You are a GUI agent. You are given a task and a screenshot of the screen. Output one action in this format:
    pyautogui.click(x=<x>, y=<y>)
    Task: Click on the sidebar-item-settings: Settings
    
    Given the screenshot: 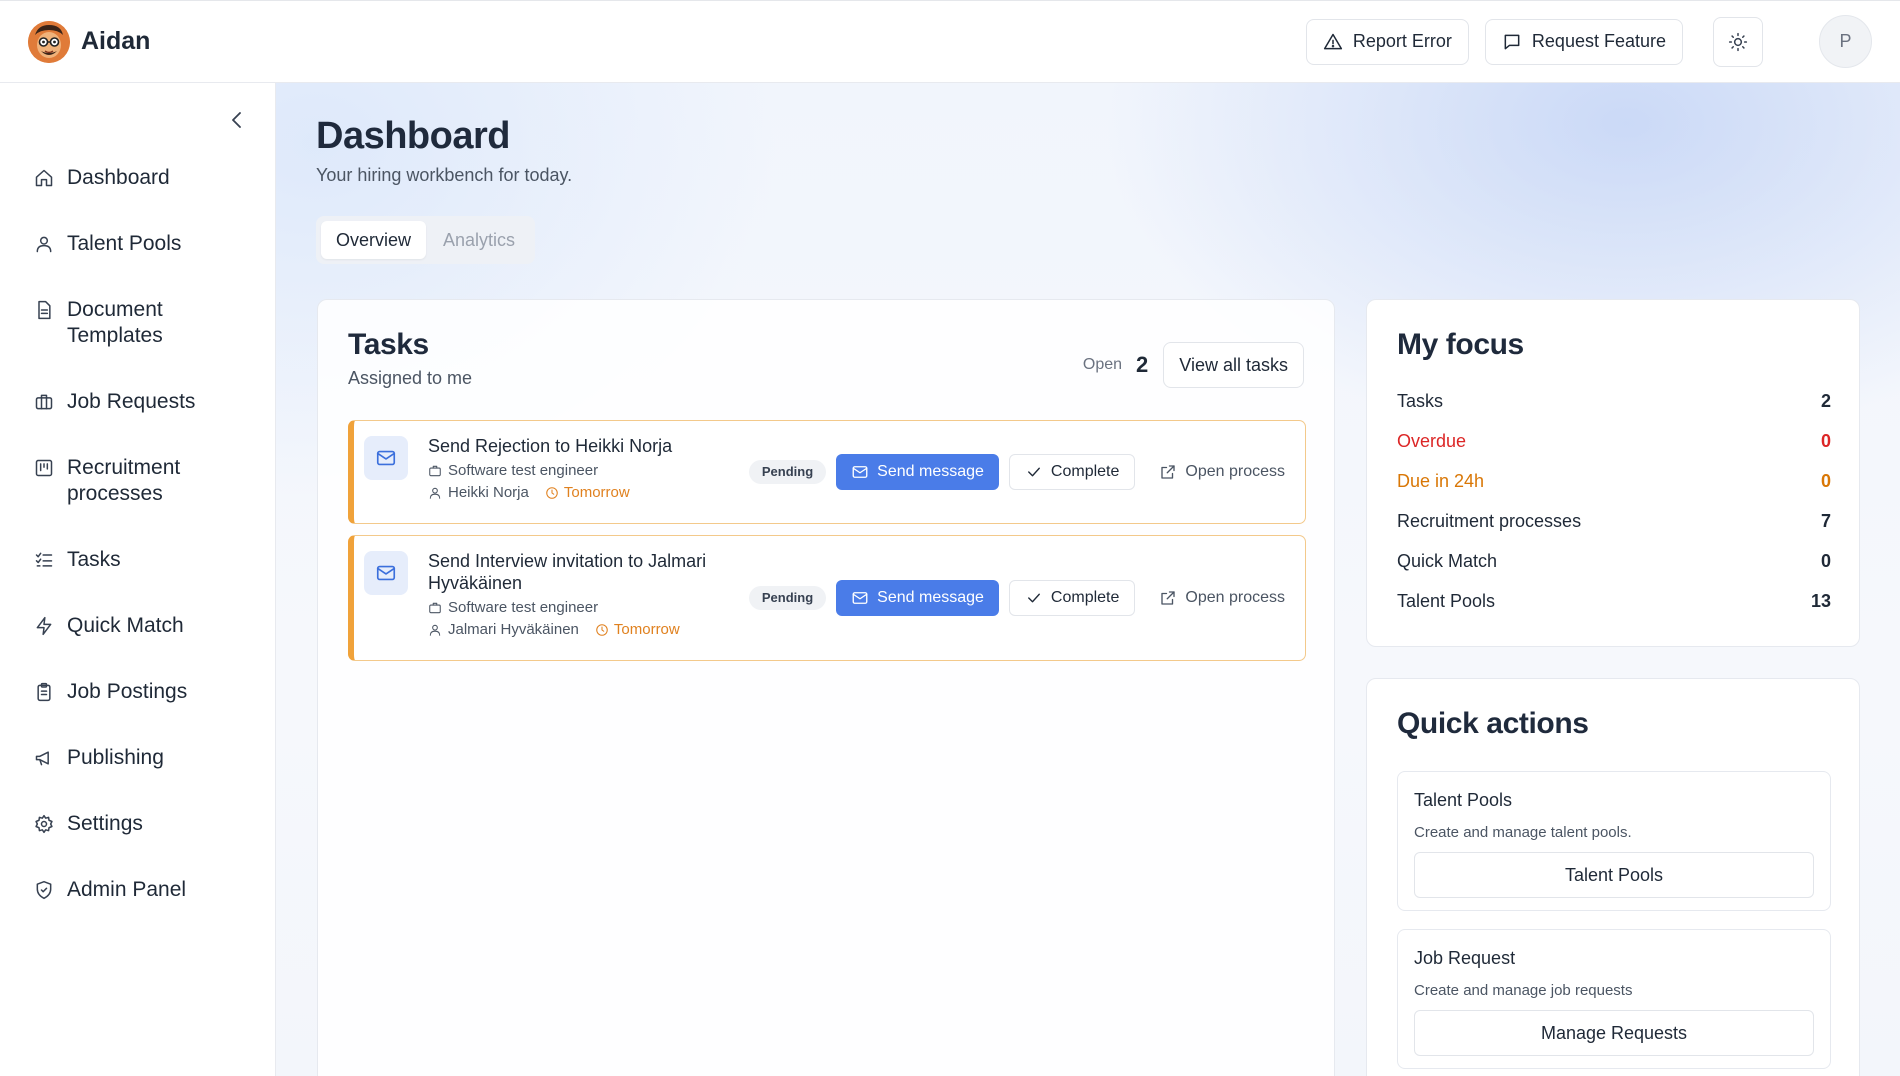 What is the action you would take?
    pyautogui.click(x=144, y=824)
    